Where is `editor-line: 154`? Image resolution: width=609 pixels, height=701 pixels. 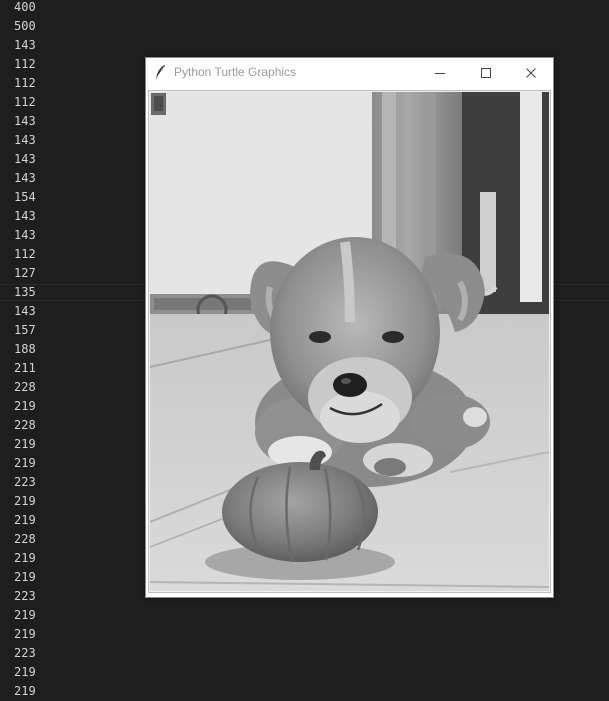 editor-line: 154 is located at coordinates (25, 197).